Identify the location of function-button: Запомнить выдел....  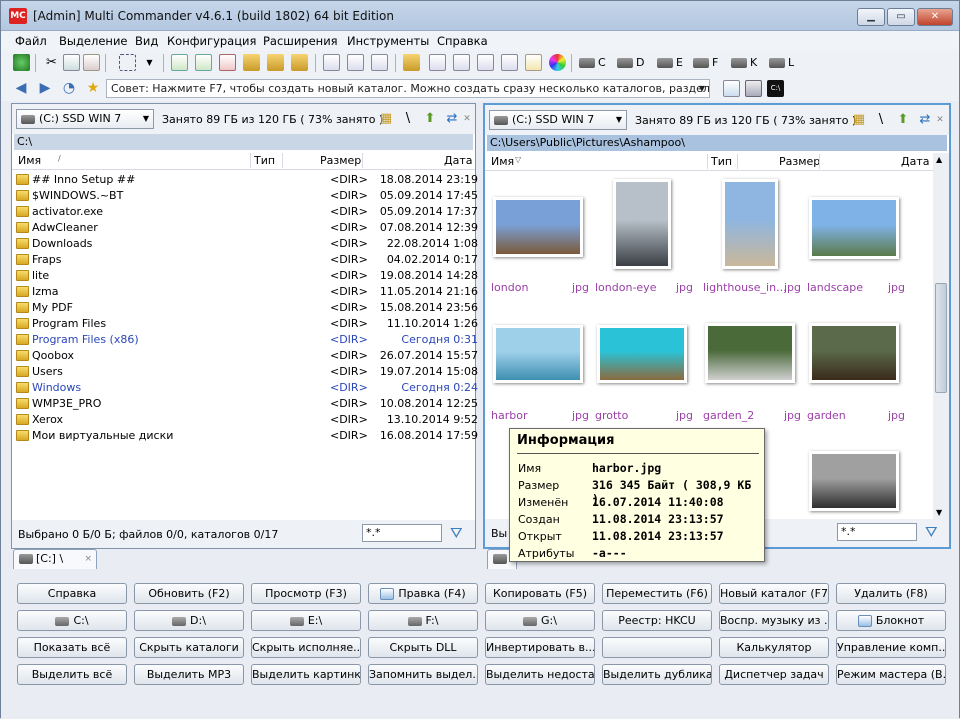
(423, 674).